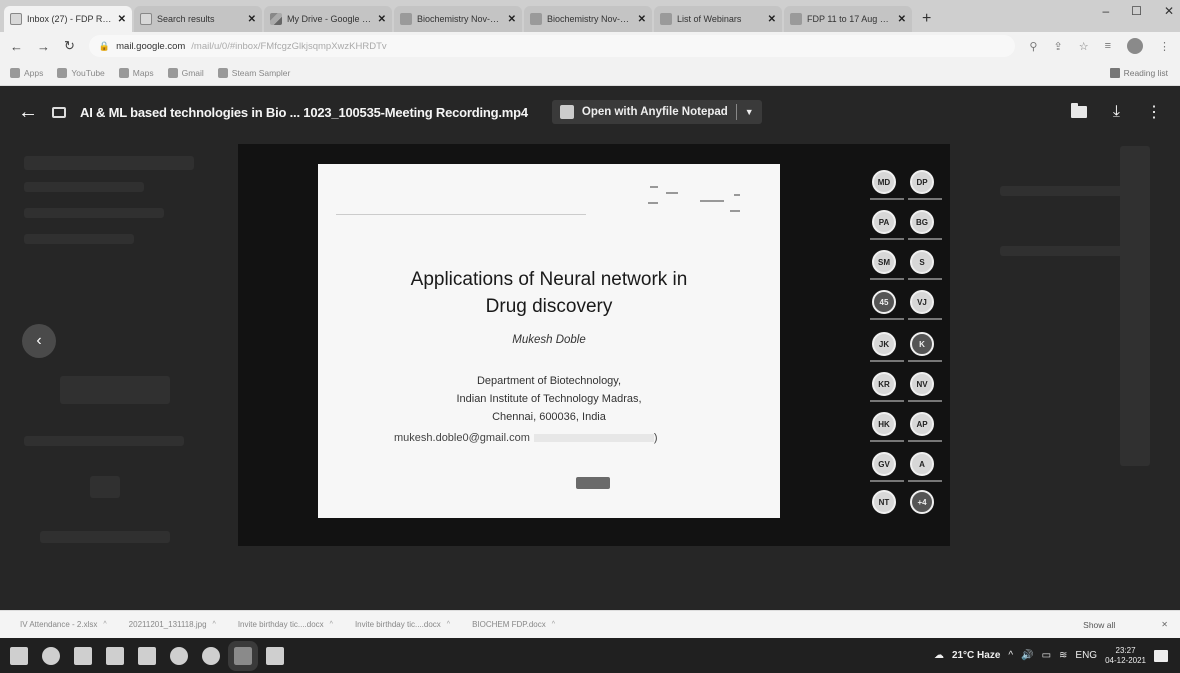 This screenshot has height=673, width=1180. I want to click on battery-icon: ▭, so click(1046, 655).